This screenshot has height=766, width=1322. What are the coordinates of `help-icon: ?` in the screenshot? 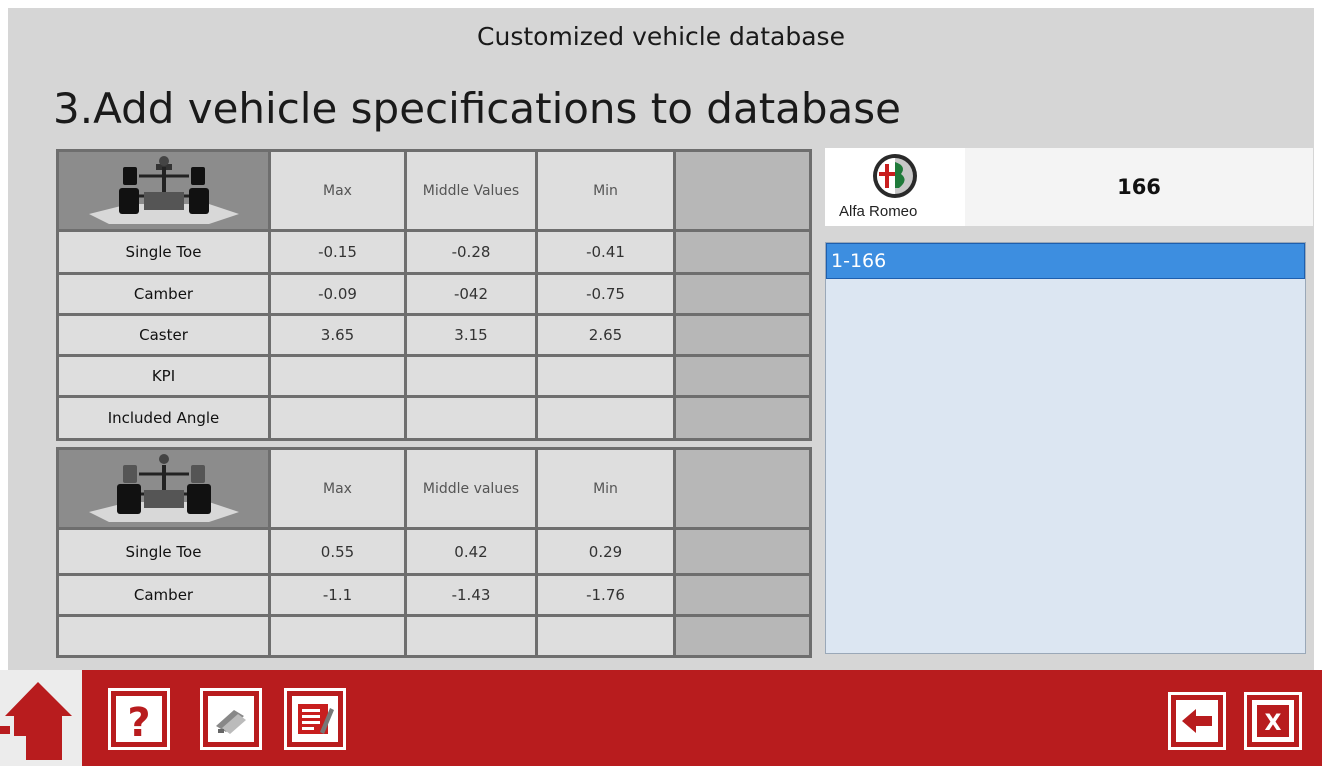 It's located at (139, 721).